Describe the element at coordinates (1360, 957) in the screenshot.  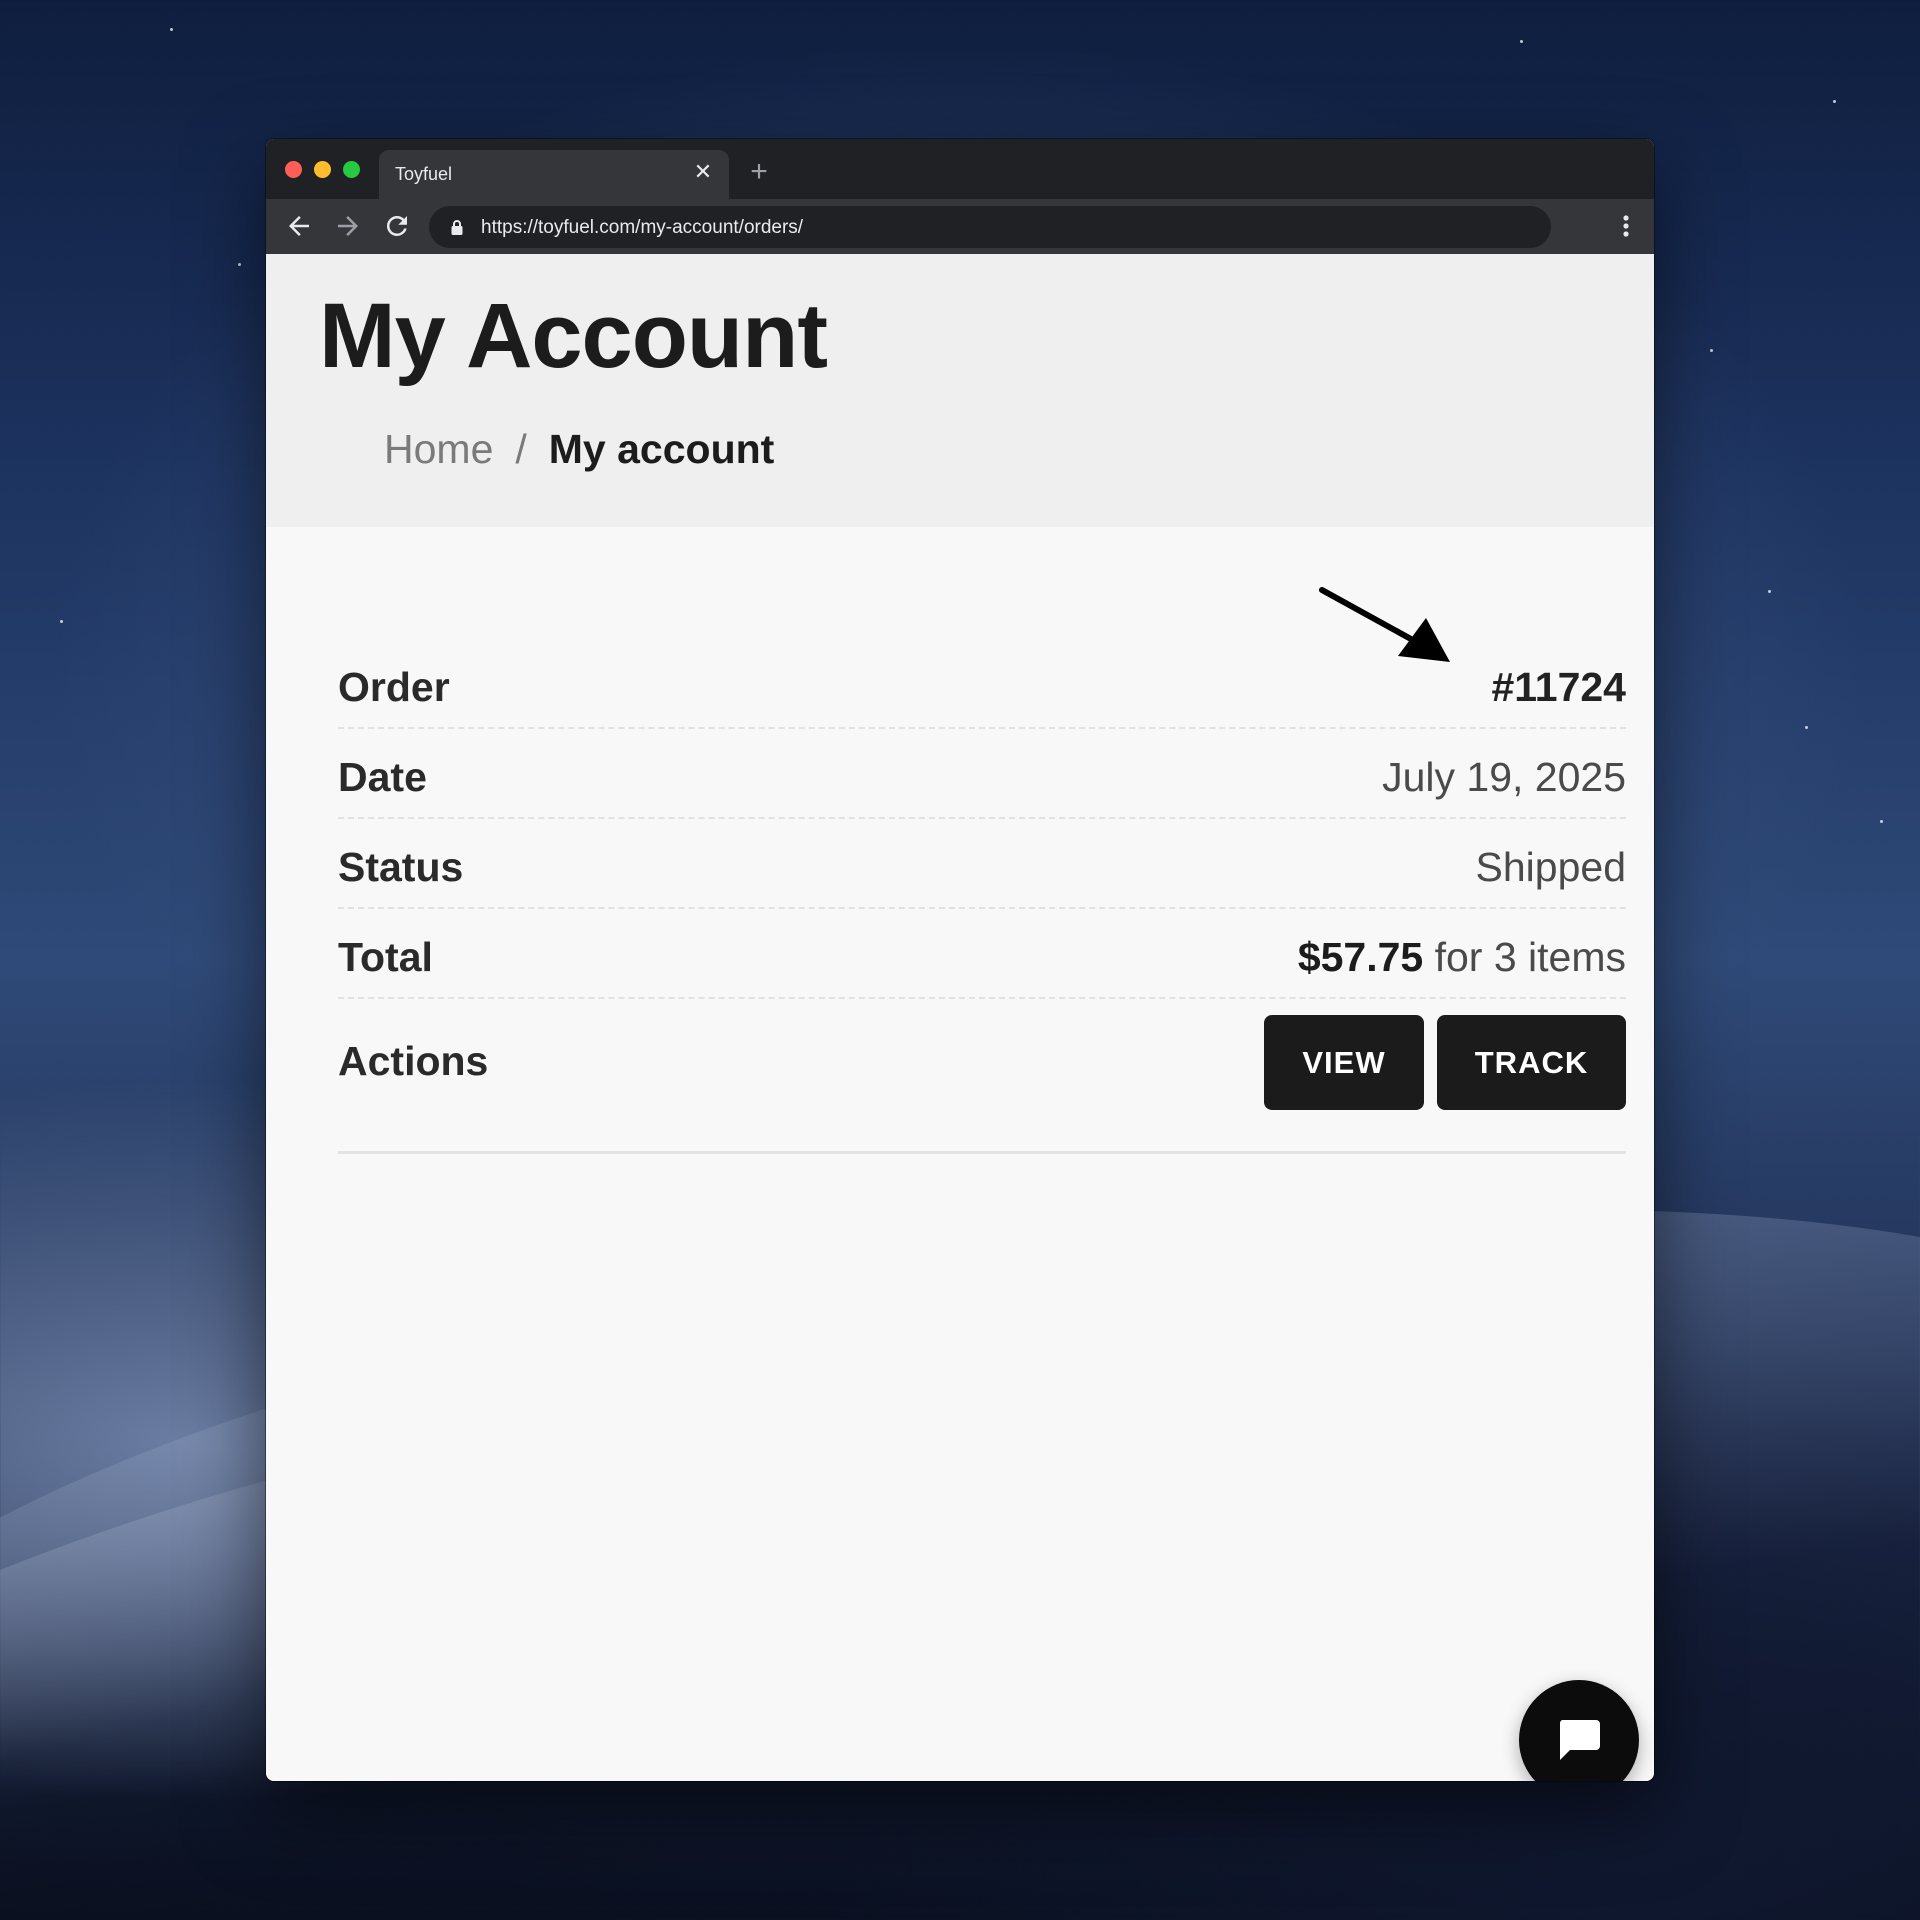
I see `total-amount: $57.75` at that location.